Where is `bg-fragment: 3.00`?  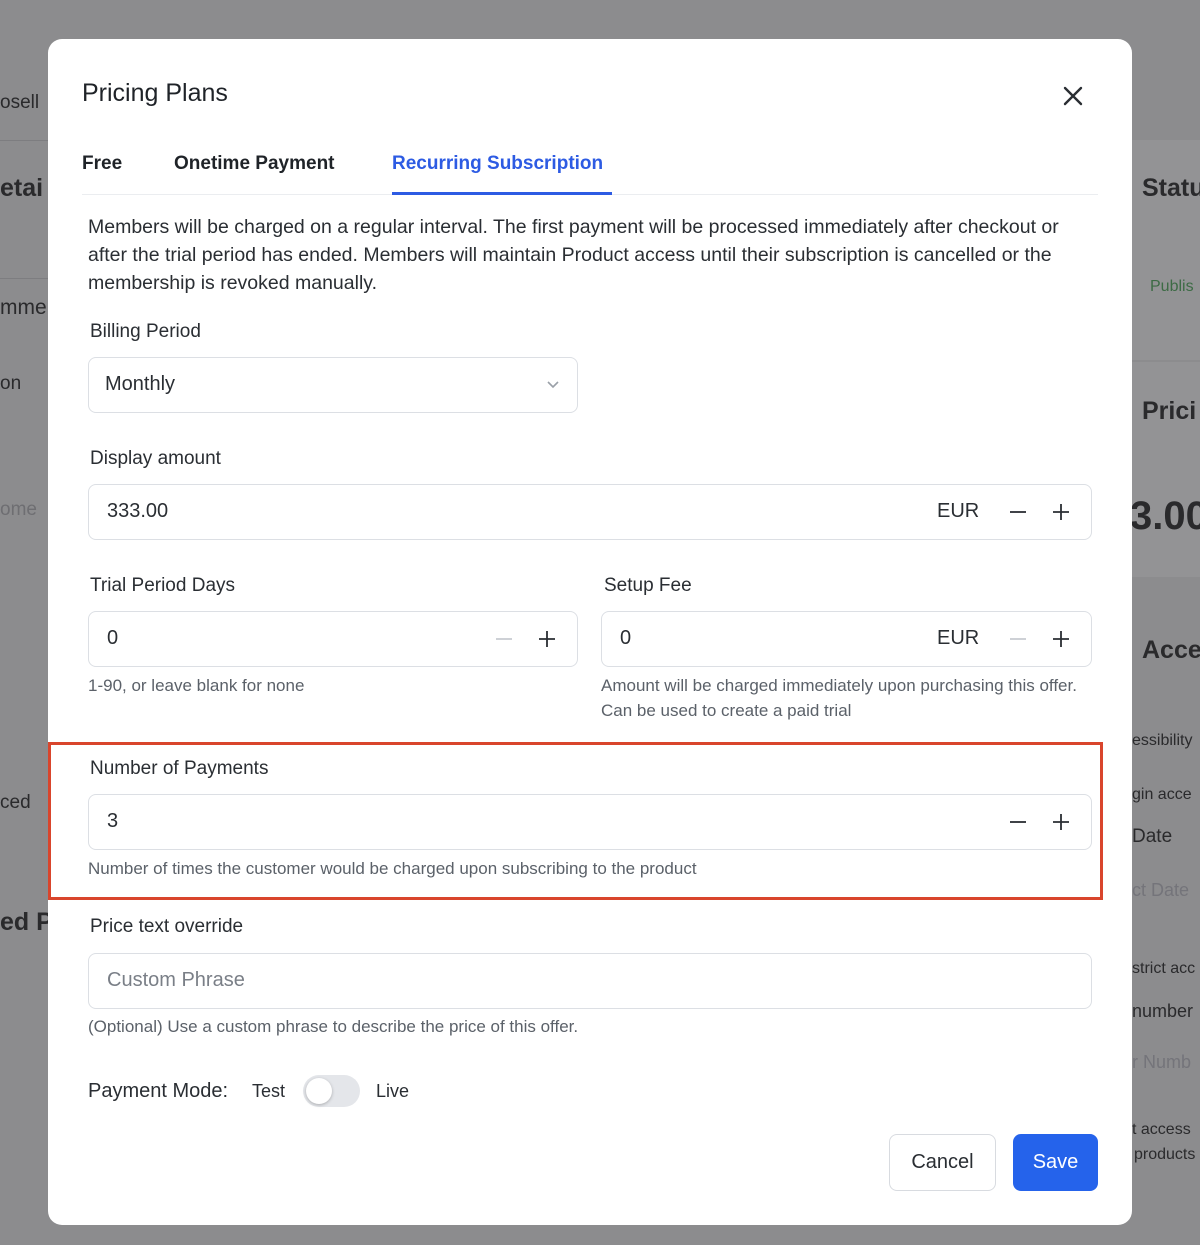
bg-fragment: 3.00 is located at coordinates (1165, 516).